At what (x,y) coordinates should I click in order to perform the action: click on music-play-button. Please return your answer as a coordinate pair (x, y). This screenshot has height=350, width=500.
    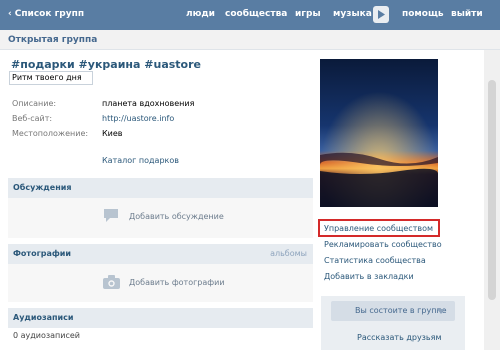
    Looking at the image, I should click on (381, 14).